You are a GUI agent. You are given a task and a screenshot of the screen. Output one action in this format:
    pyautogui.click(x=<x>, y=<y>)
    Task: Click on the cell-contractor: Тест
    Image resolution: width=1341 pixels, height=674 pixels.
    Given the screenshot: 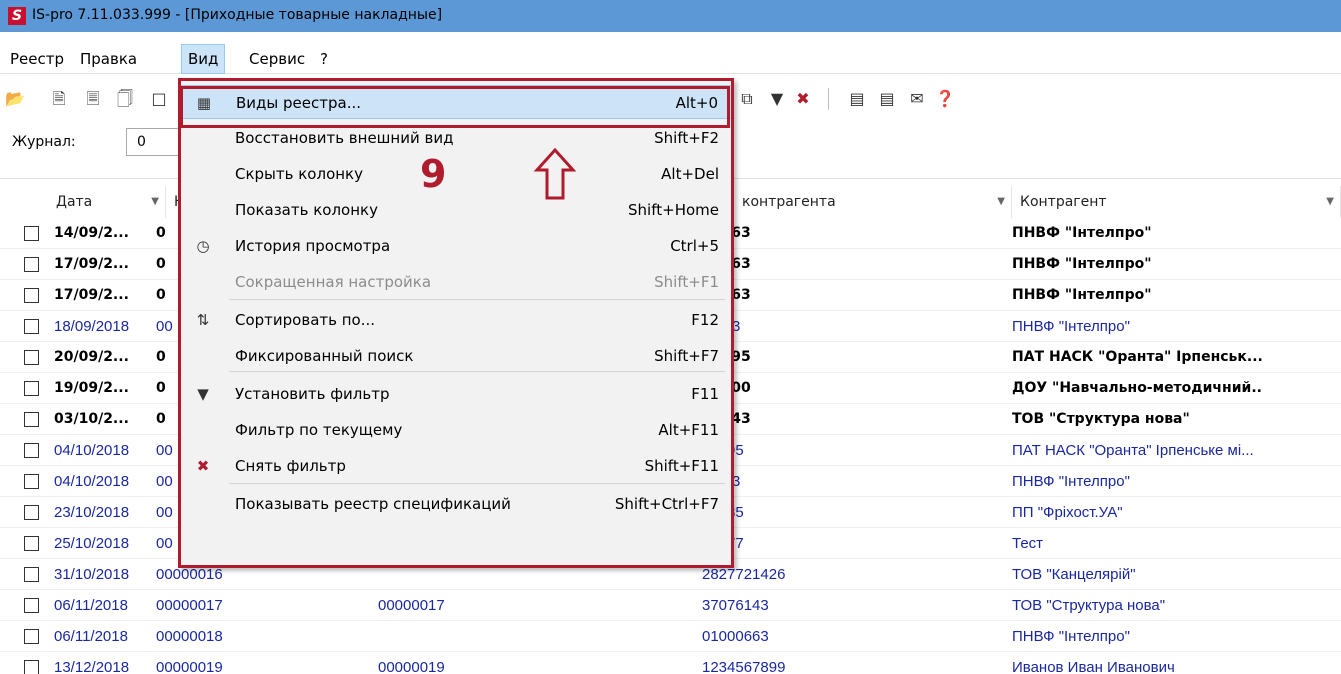 What is the action you would take?
    pyautogui.click(x=1028, y=543)
    